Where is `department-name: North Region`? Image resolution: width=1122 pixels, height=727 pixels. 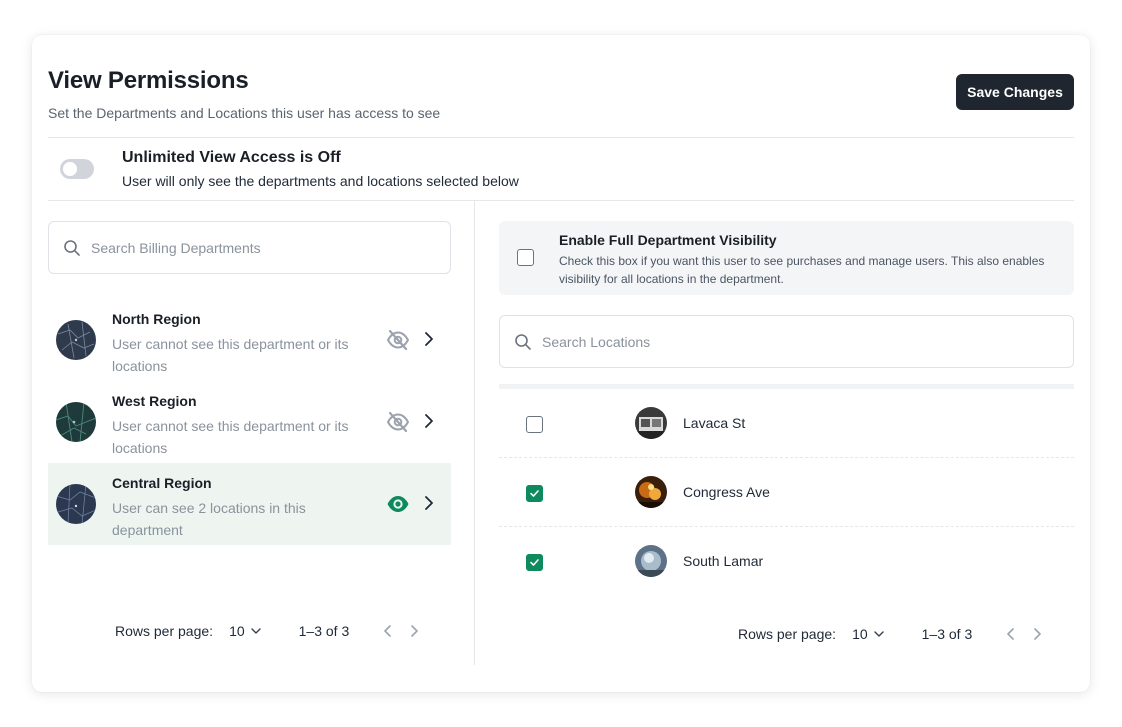
department-name: North Region is located at coordinates (156, 319).